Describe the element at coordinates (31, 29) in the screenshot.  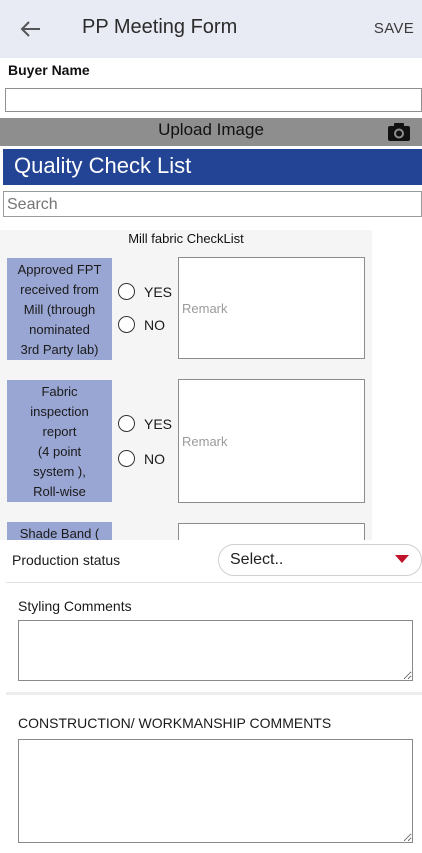
I see `arrow-left-icon` at that location.